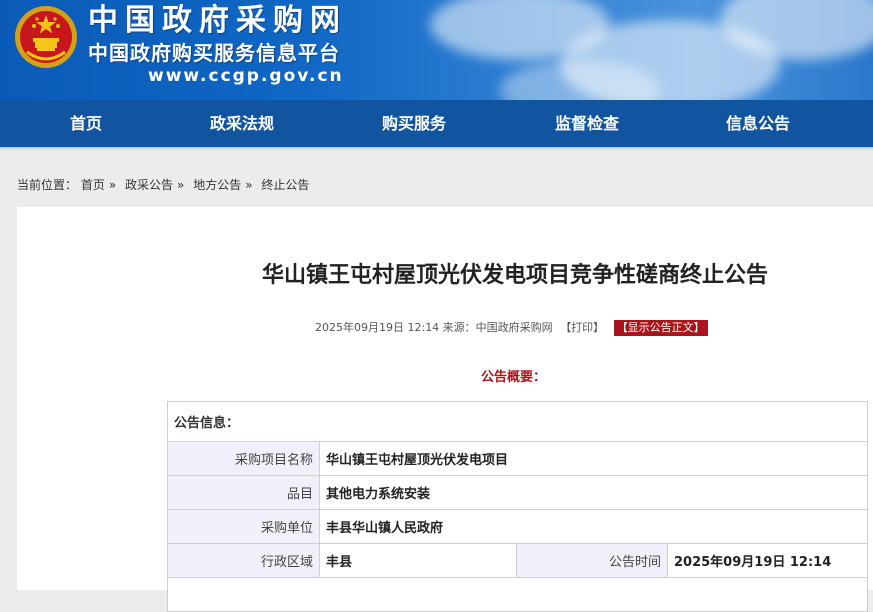 The image size is (873, 612). I want to click on nav-item-purchase-services: 购买服务, so click(414, 123).